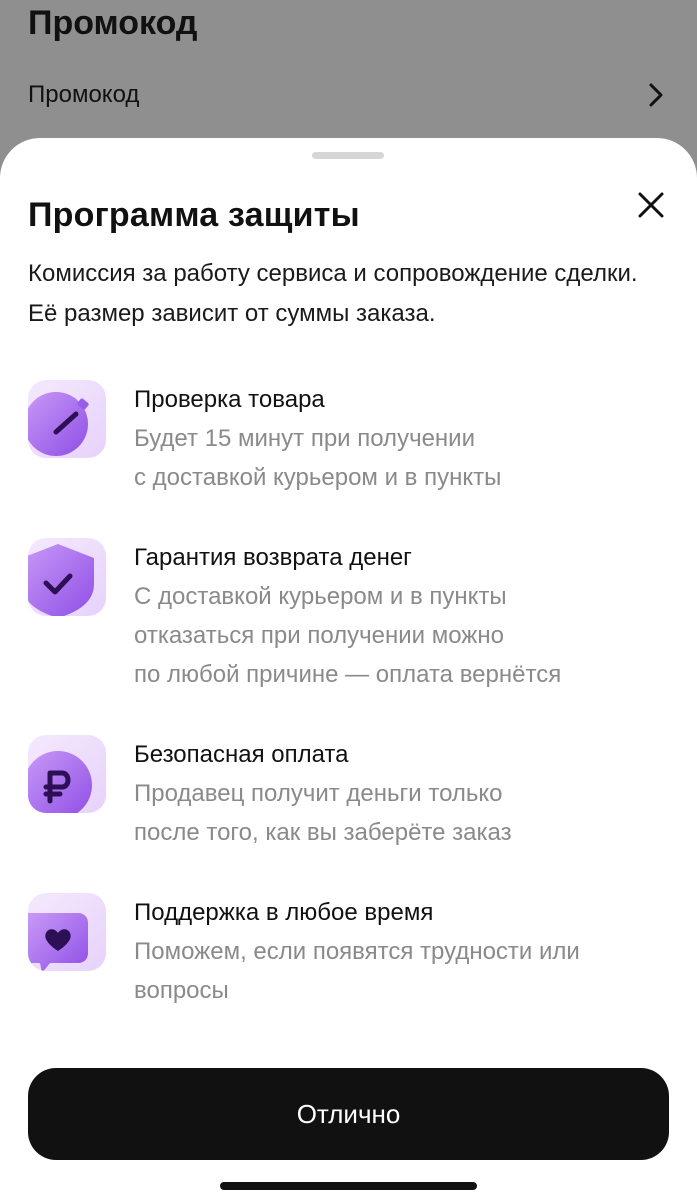 The width and height of the screenshot is (697, 1200). I want to click on feature-title: Гарантия возврата денег, so click(273, 557).